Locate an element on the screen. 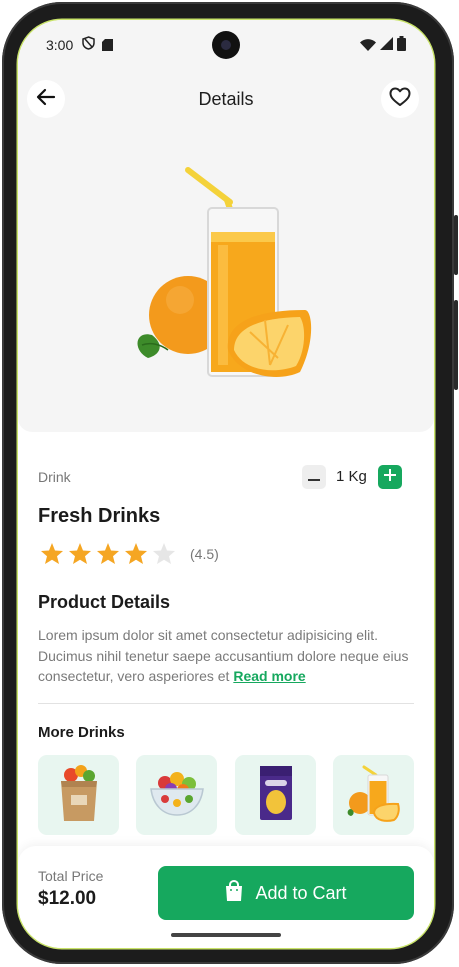 Image resolution: width=459 pixels, height=967 pixels. minus-icon is located at coordinates (314, 477).